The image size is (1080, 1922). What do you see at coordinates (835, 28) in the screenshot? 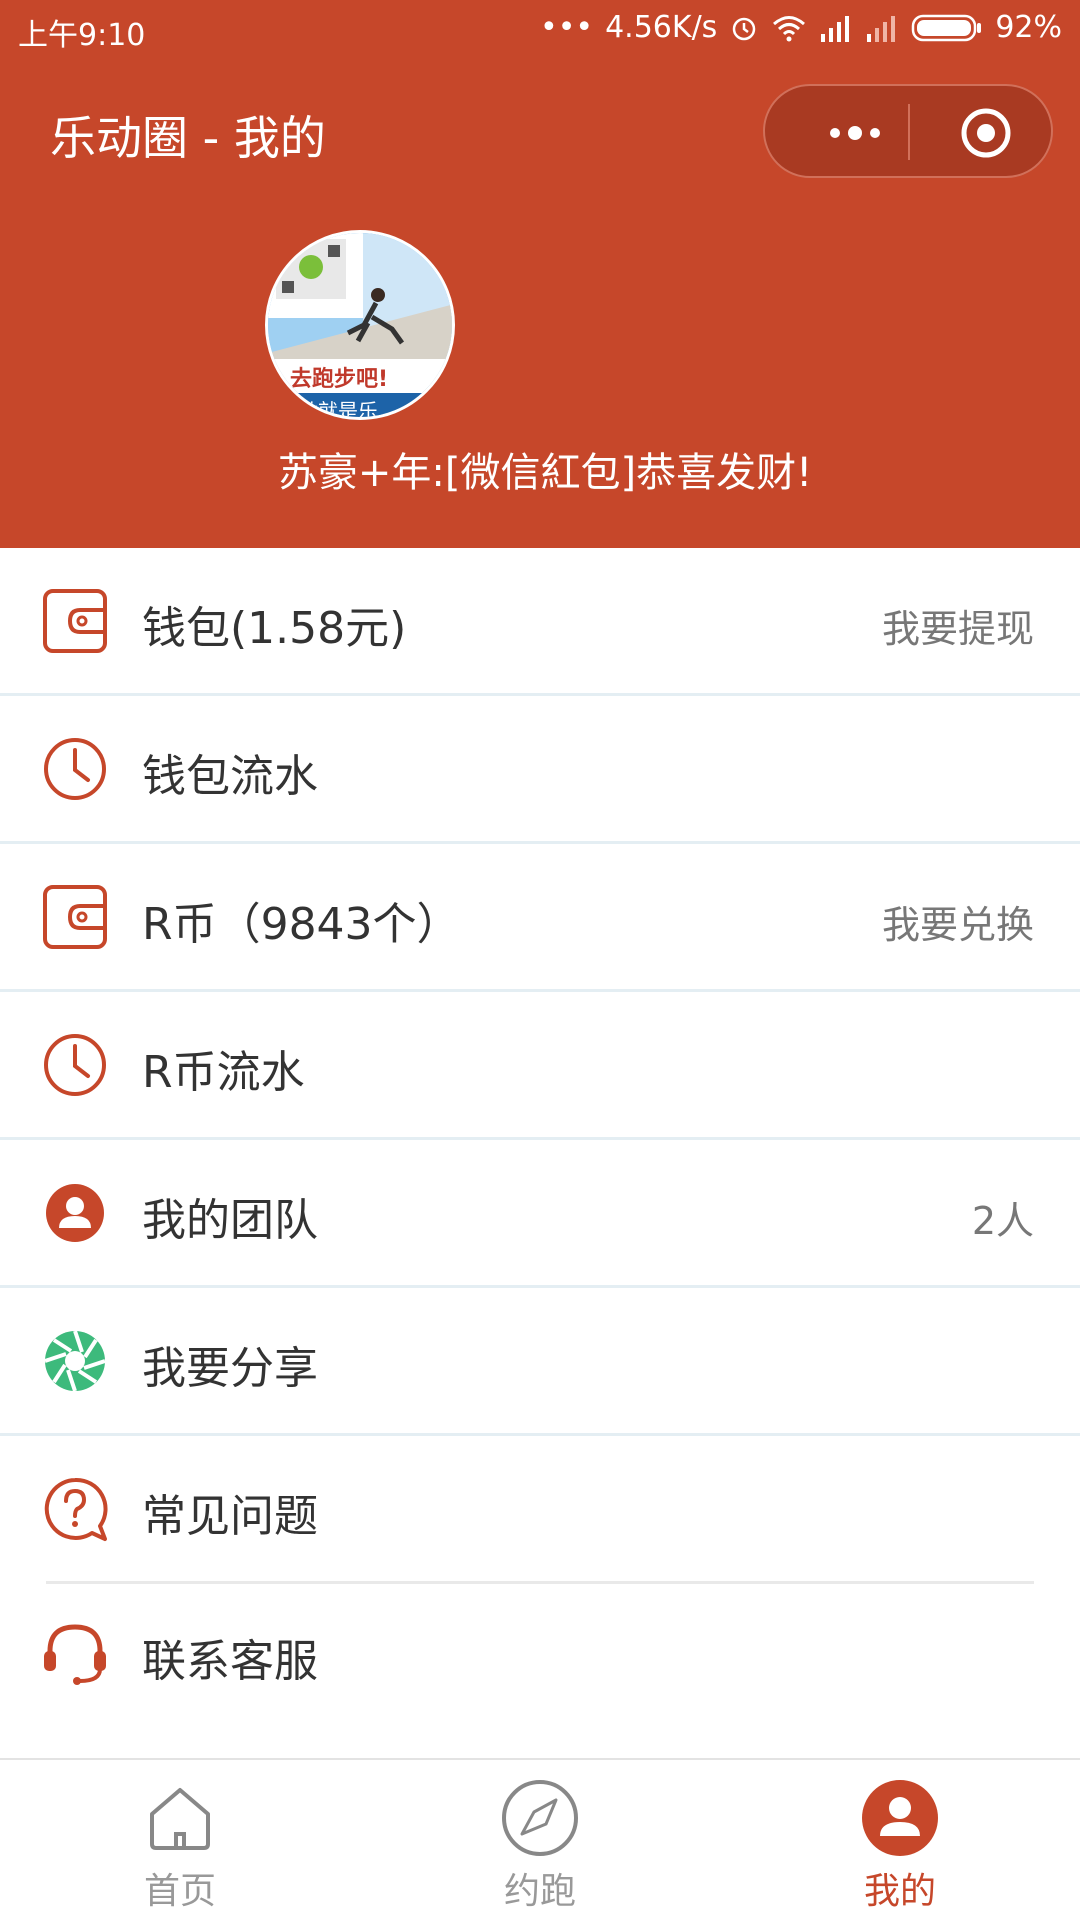
I see `signal-icon` at bounding box center [835, 28].